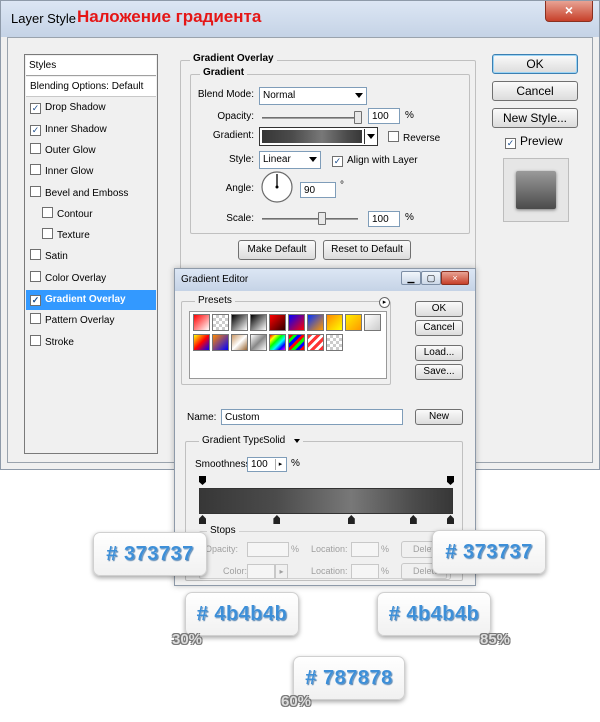 Image resolution: width=600 pixels, height=722 pixels. What do you see at coordinates (91, 300) in the screenshot?
I see `style-item: ✓ Gradient Overlay` at bounding box center [91, 300].